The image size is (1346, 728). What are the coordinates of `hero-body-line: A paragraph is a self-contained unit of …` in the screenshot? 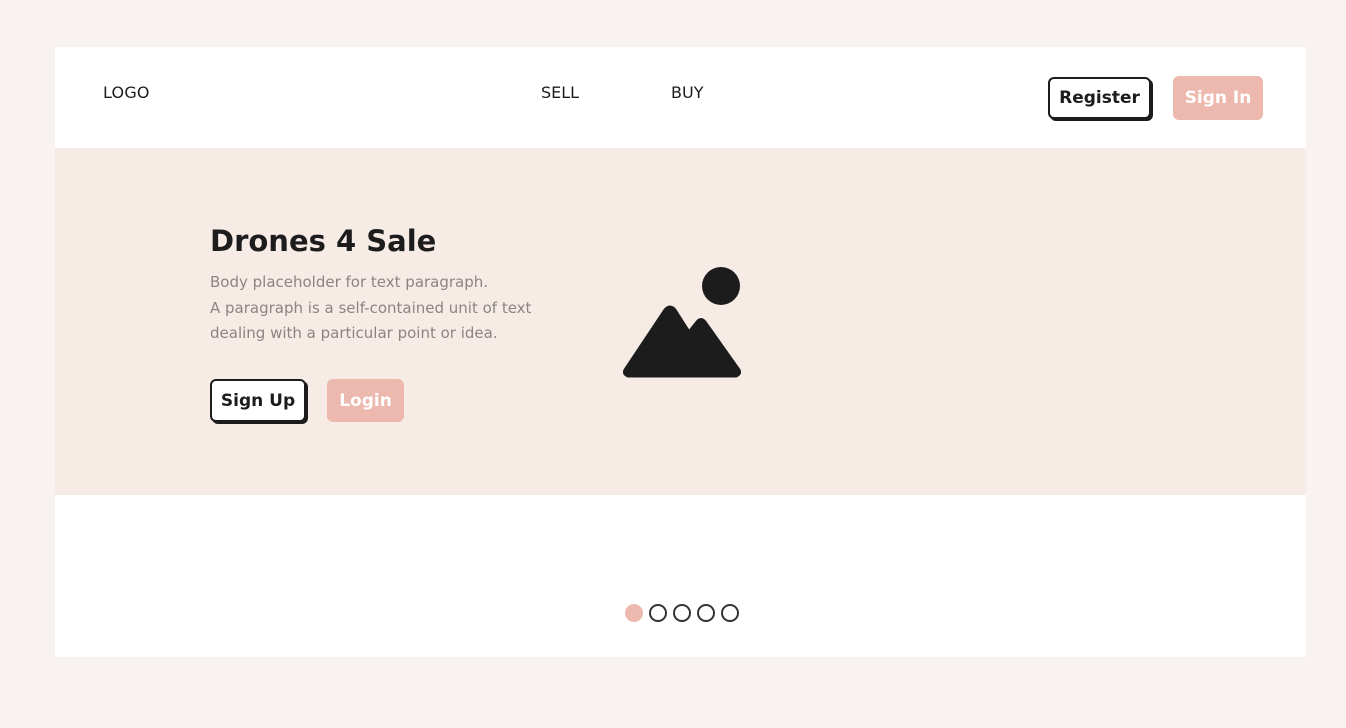 It's located at (371, 307).